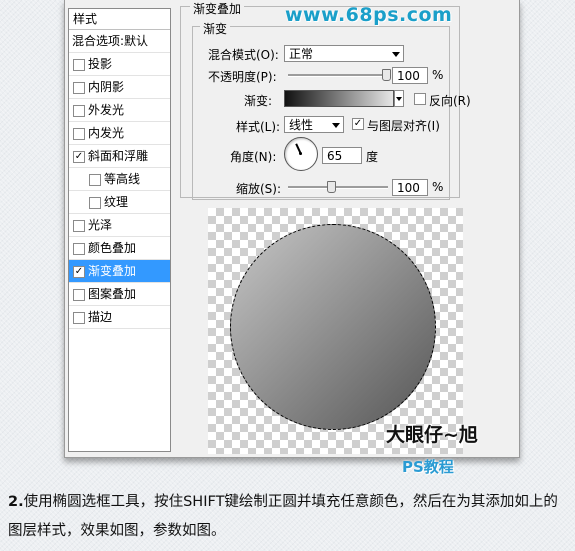  I want to click on scale-unit: %, so click(438, 187).